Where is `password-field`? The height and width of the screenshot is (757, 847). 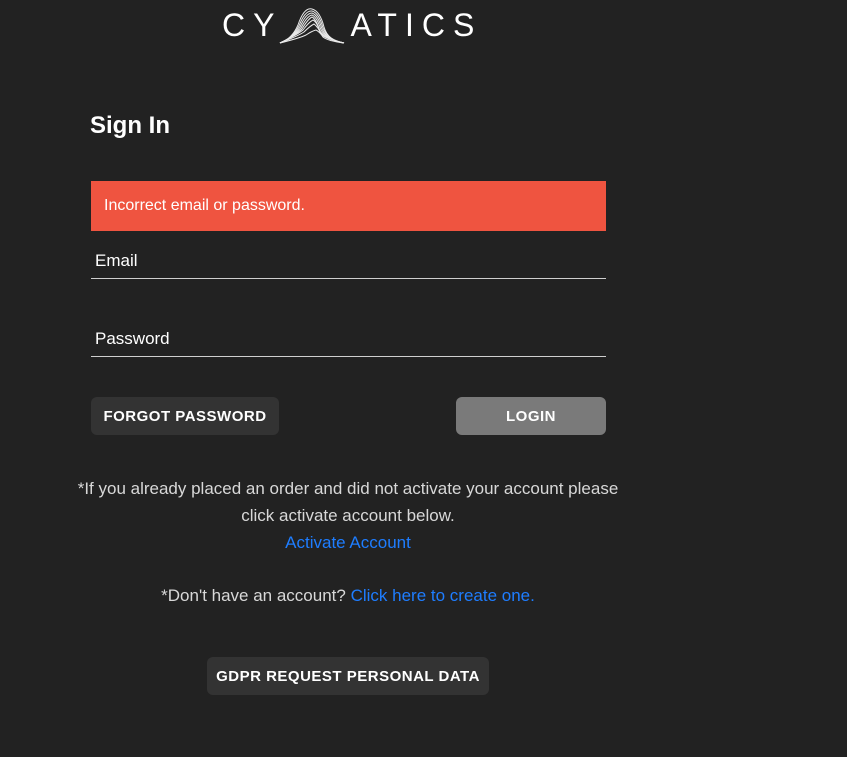 password-field is located at coordinates (348, 339).